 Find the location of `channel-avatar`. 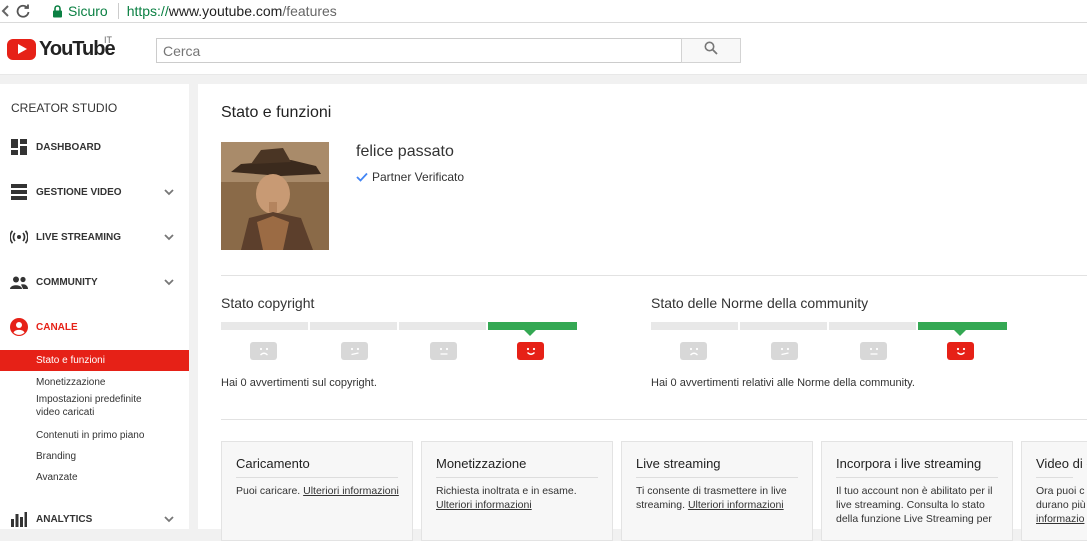

channel-avatar is located at coordinates (275, 196).